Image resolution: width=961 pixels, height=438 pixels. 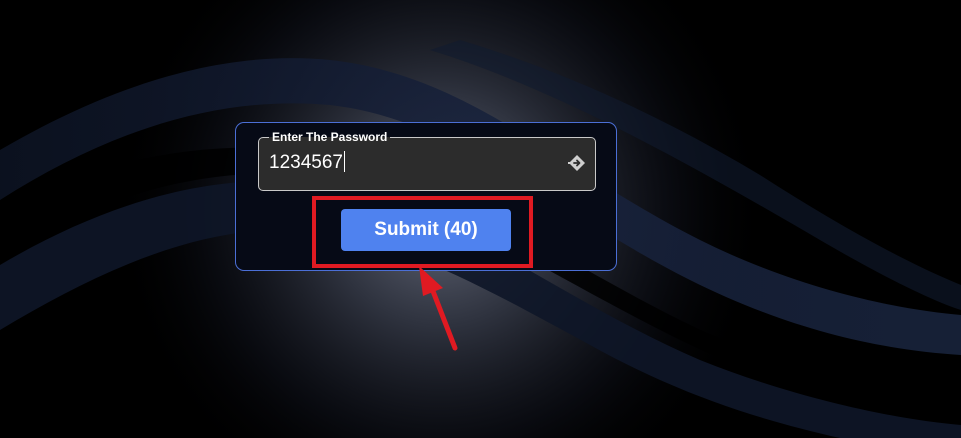 What do you see at coordinates (427, 160) in the screenshot?
I see `password-field: Enter The Password 1234567` at bounding box center [427, 160].